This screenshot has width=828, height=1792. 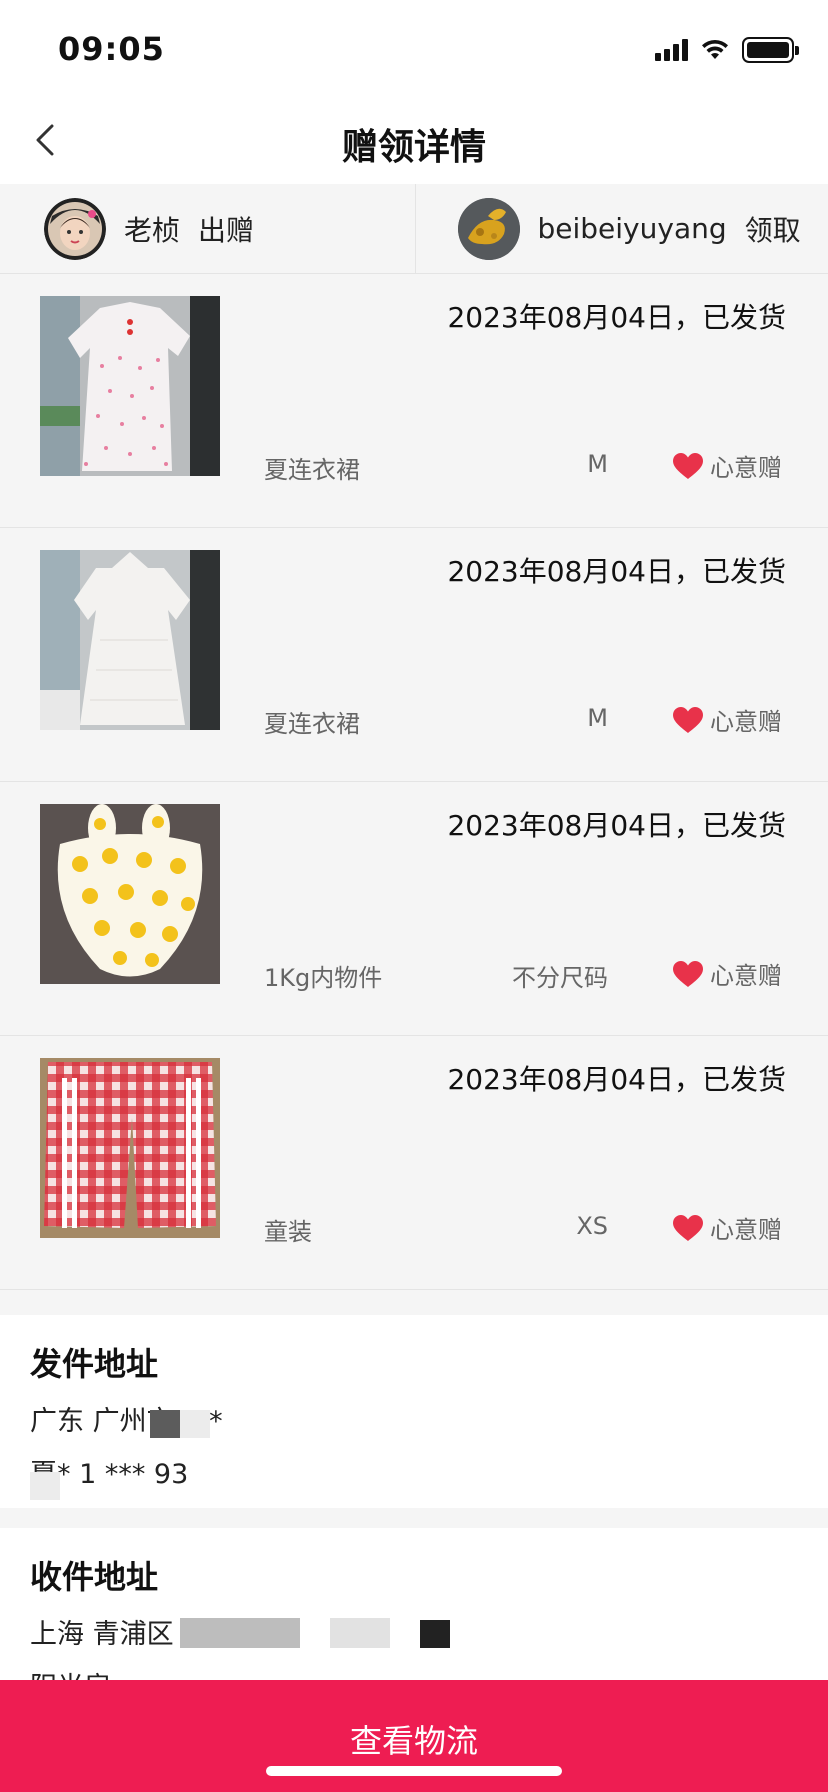 I want to click on status-icons, so click(x=727, y=50).